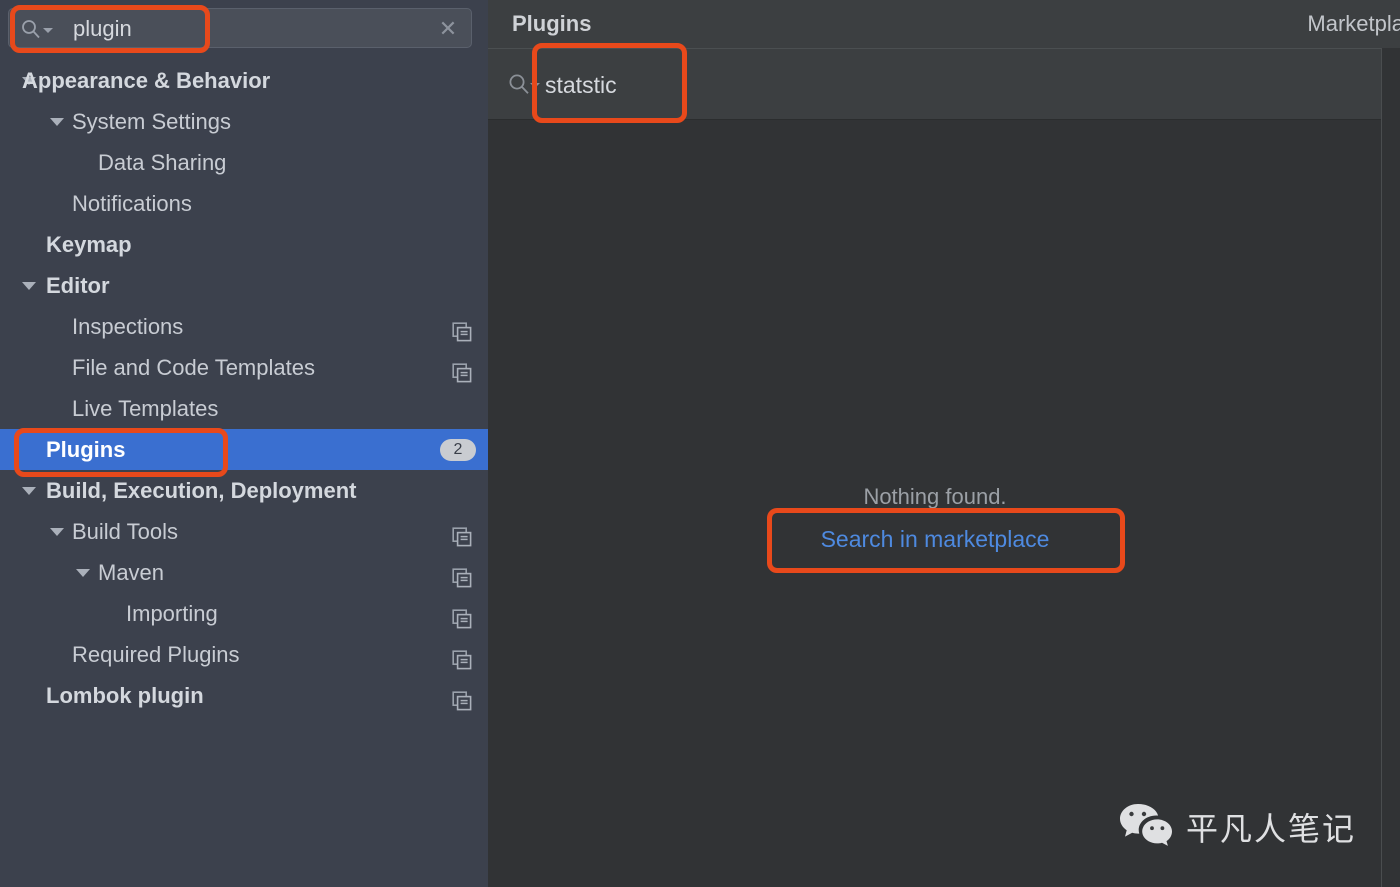 The image size is (1400, 887). Describe the element at coordinates (244, 203) in the screenshot. I see `sidebar-item-notifications: Notifications` at that location.